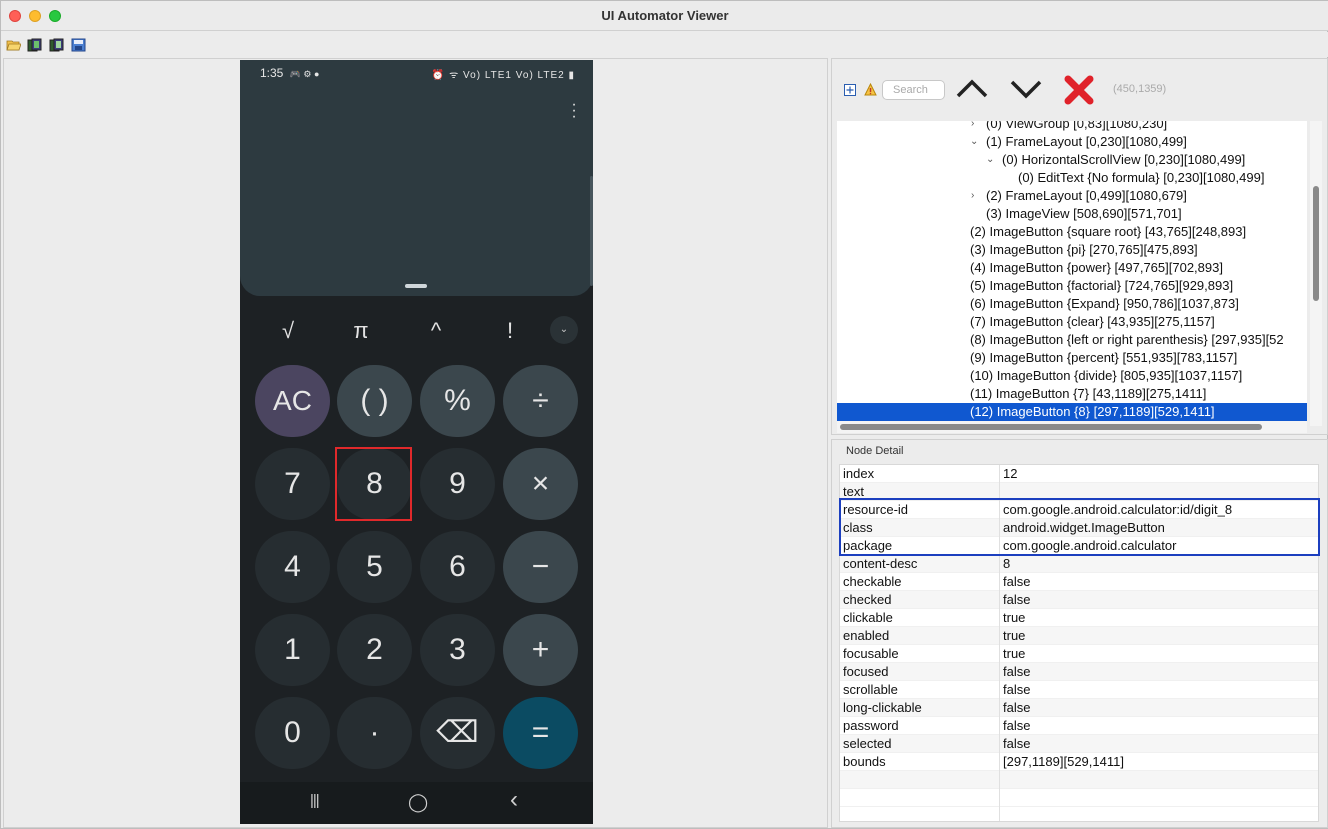  I want to click on parenthesis-button: ( ), so click(374, 401).